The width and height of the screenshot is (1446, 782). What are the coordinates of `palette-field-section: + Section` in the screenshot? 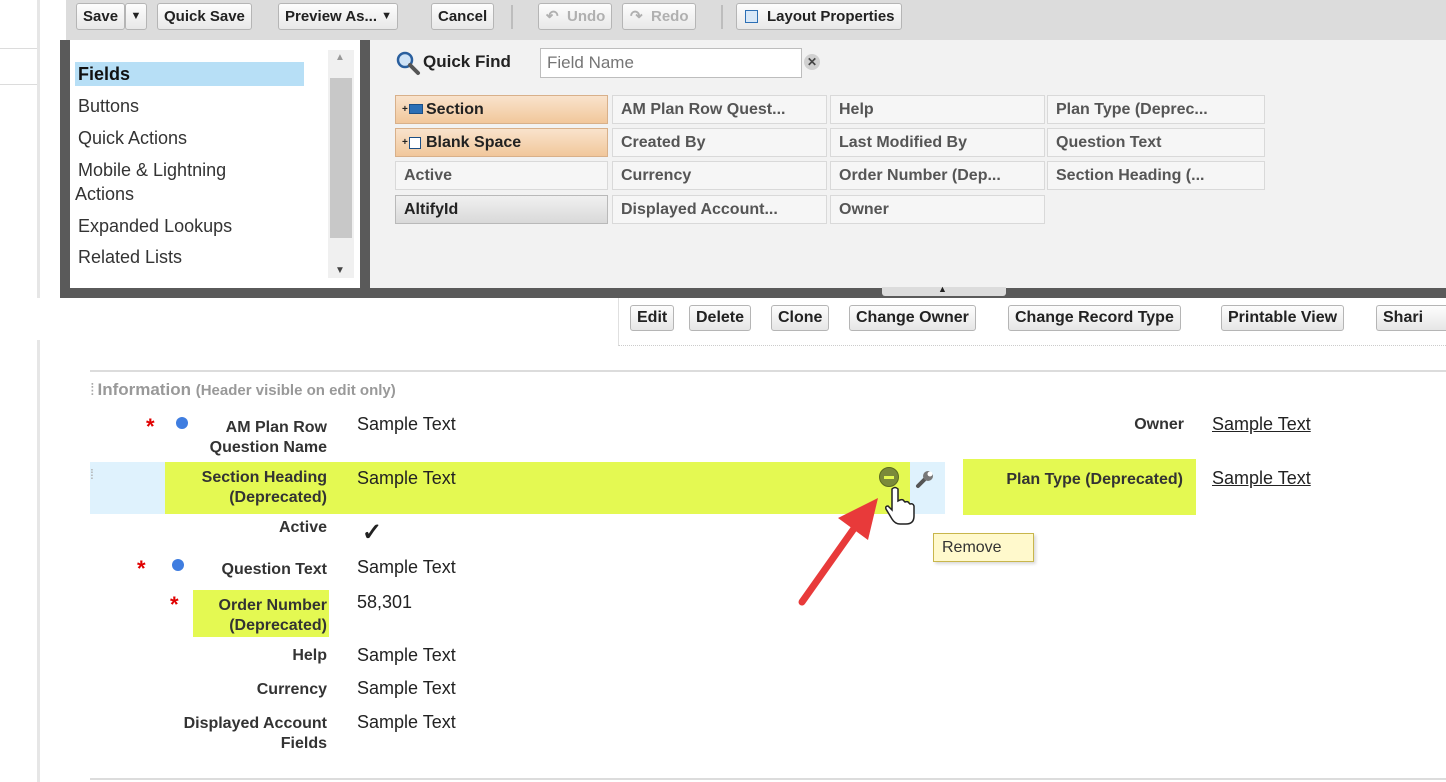 It's located at (501, 109).